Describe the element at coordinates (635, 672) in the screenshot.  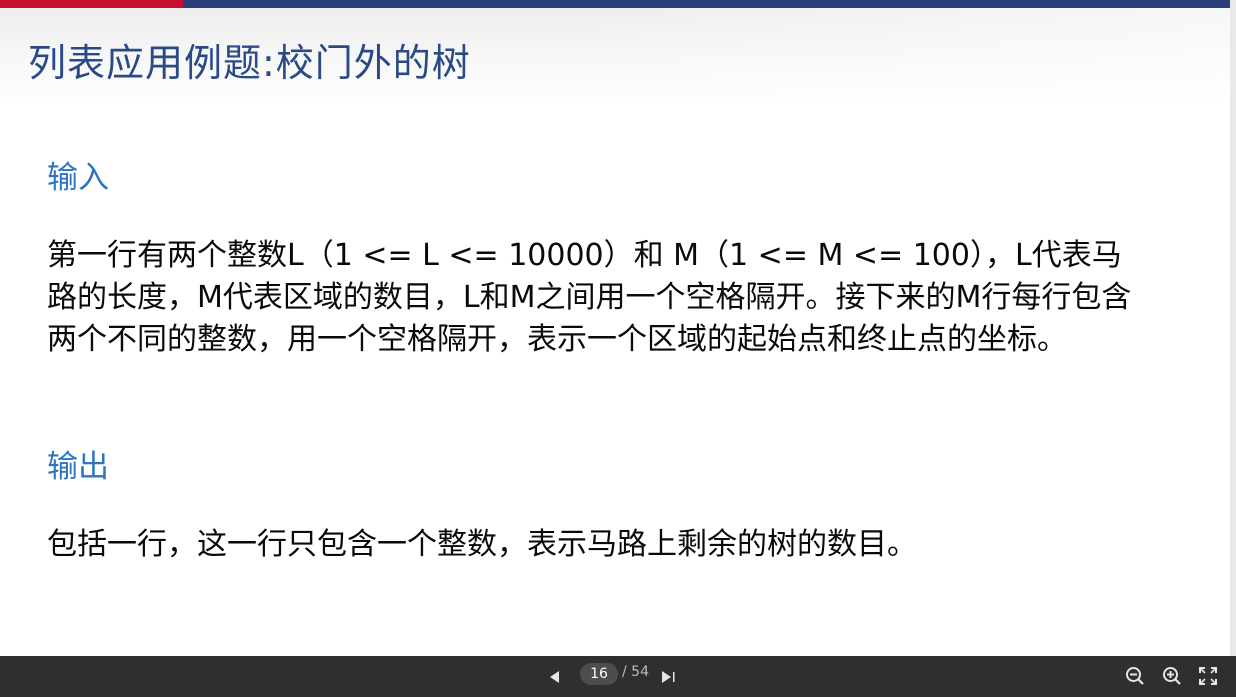
I see `total-pages: / 54` at that location.